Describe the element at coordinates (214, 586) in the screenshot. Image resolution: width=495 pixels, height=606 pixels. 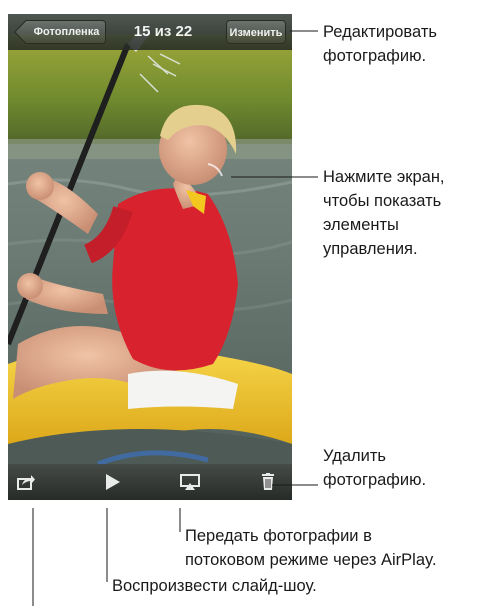
I see `slideshow-callout: Воспроизвести слайд-шоу.` at that location.